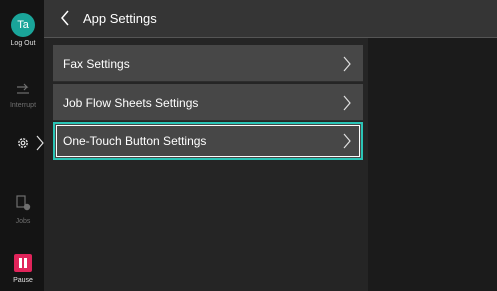 This screenshot has height=291, width=497. What do you see at coordinates (23, 89) in the screenshot?
I see `interrupt-icon` at bounding box center [23, 89].